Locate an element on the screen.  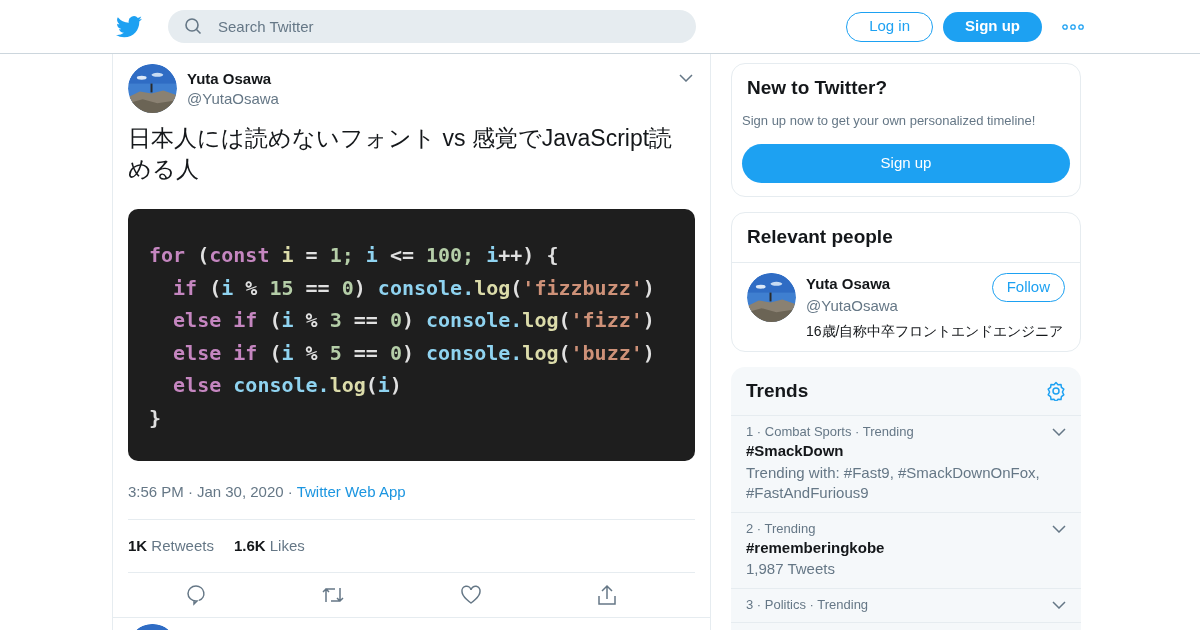
user-bio: 16歳/自称中卒フロントエンドエンジニア is located at coordinates (935, 331).